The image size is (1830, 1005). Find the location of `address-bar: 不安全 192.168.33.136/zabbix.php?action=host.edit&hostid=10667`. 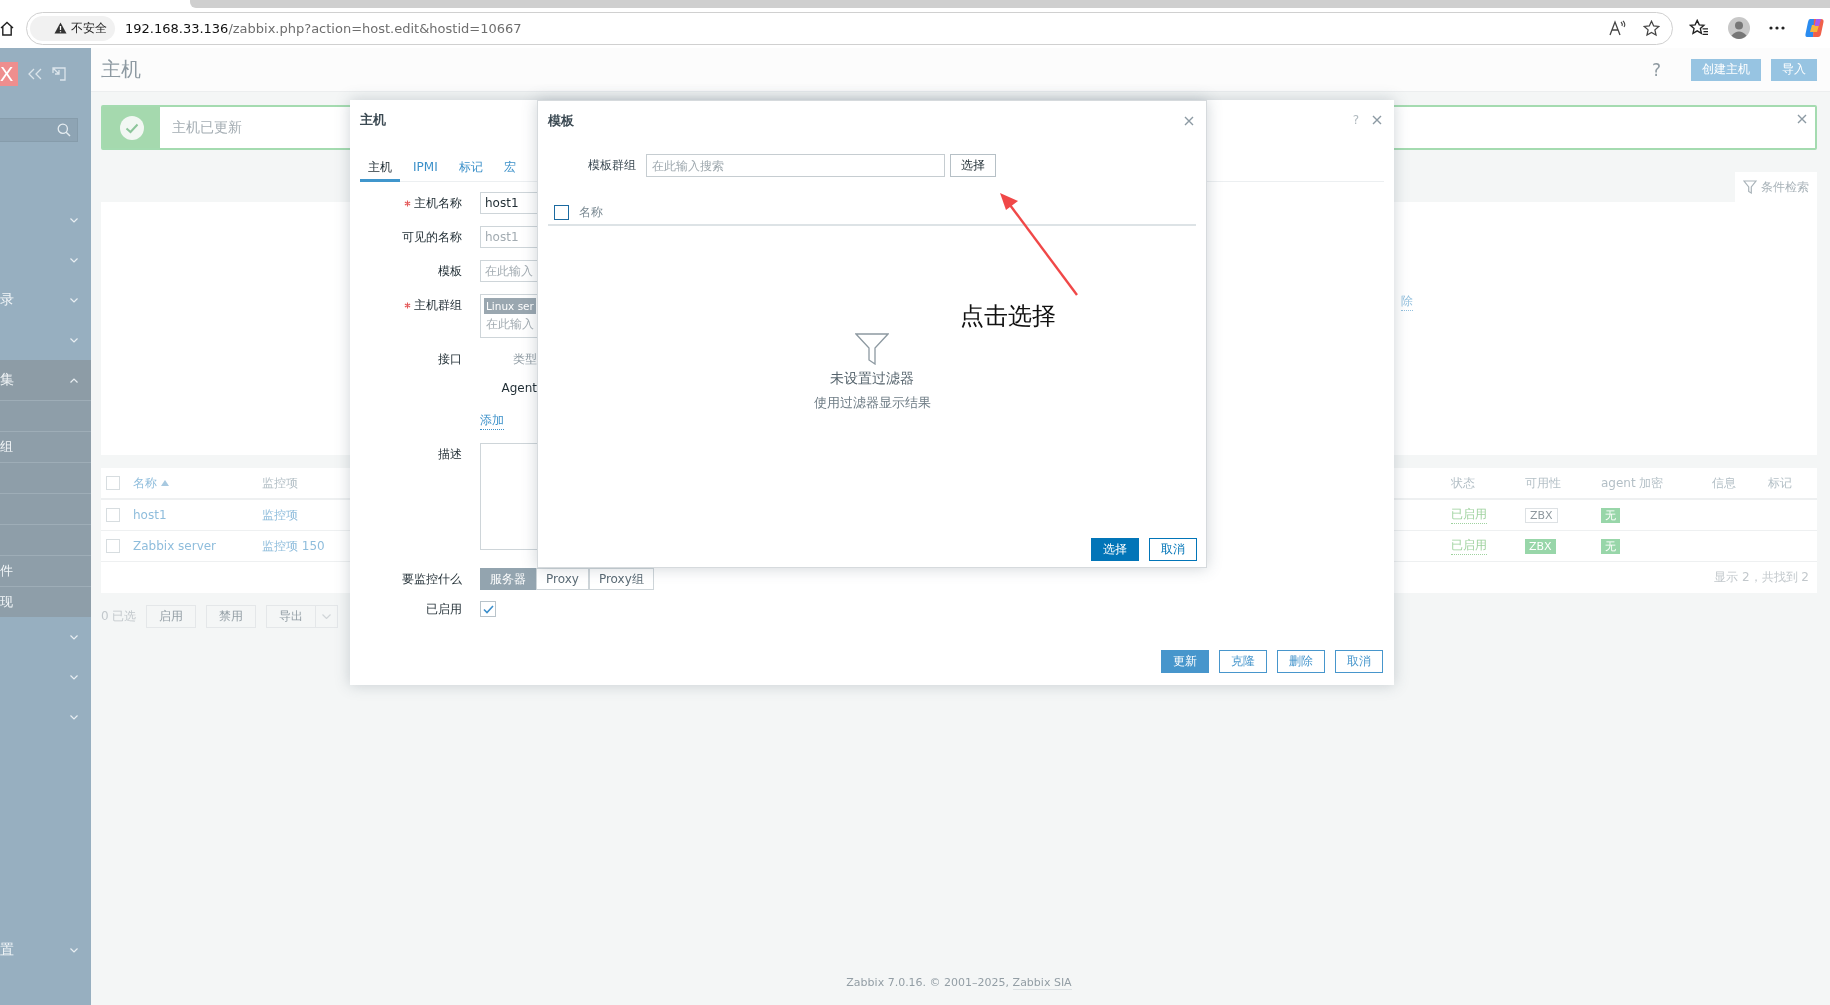

address-bar: 不安全 192.168.33.136/zabbix.php?action=host.edit&hostid=10667 is located at coordinates (849, 28).